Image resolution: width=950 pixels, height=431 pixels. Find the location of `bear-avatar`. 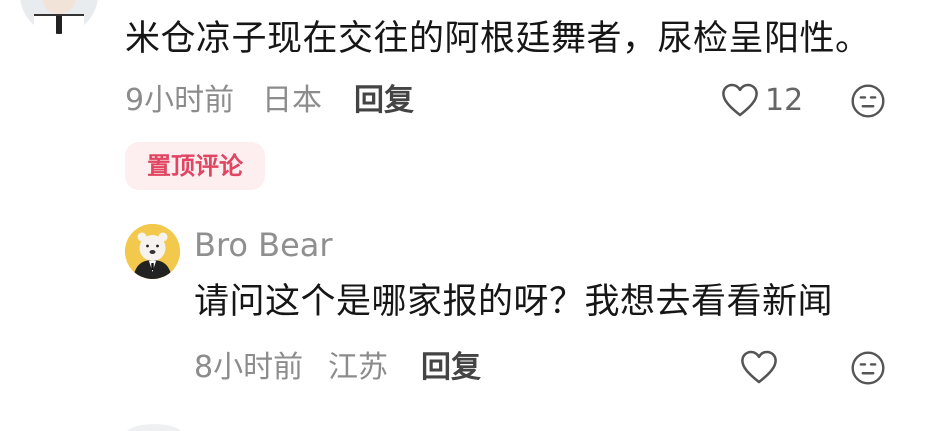

bear-avatar is located at coordinates (152, 251).